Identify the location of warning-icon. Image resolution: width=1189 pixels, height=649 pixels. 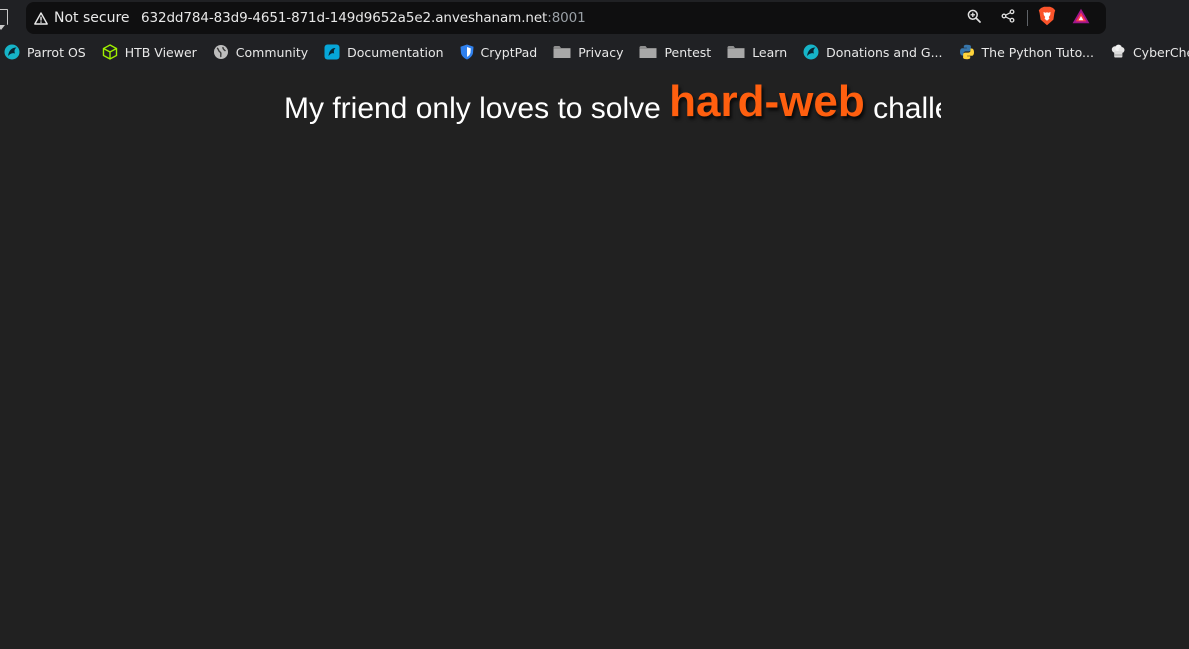
(41, 18).